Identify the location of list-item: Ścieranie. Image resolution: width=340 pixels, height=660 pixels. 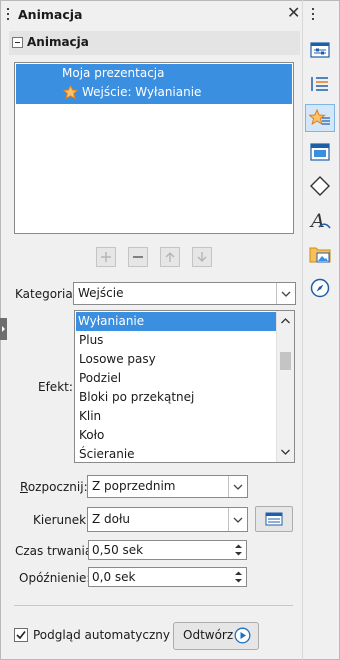
(176, 453).